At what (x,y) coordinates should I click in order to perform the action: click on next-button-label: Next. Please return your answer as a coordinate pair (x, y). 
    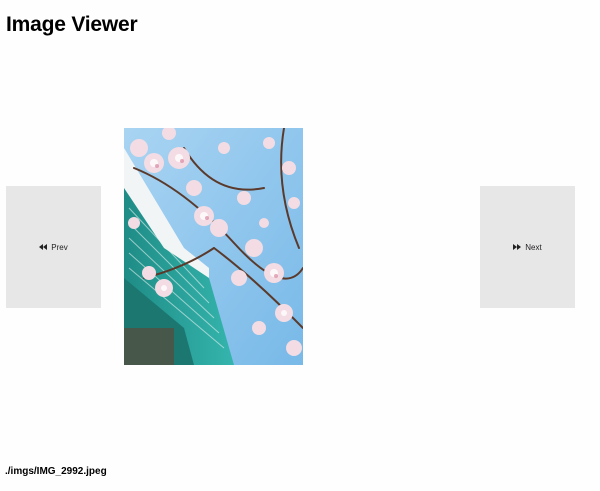
    Looking at the image, I should click on (533, 247).